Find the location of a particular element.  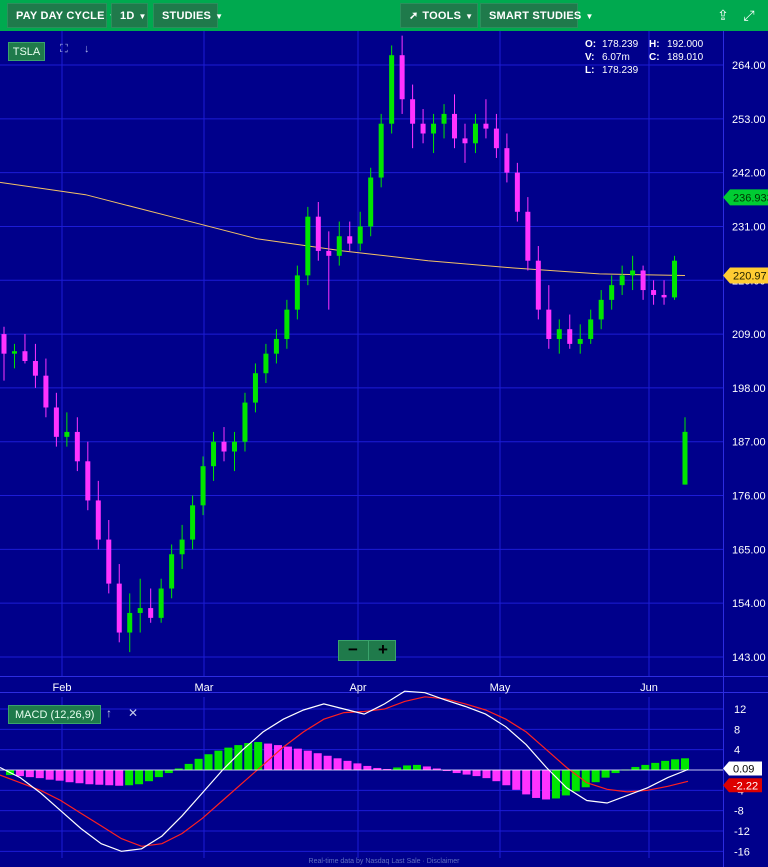

macd-tick-label: 8 is located at coordinates (737, 730).